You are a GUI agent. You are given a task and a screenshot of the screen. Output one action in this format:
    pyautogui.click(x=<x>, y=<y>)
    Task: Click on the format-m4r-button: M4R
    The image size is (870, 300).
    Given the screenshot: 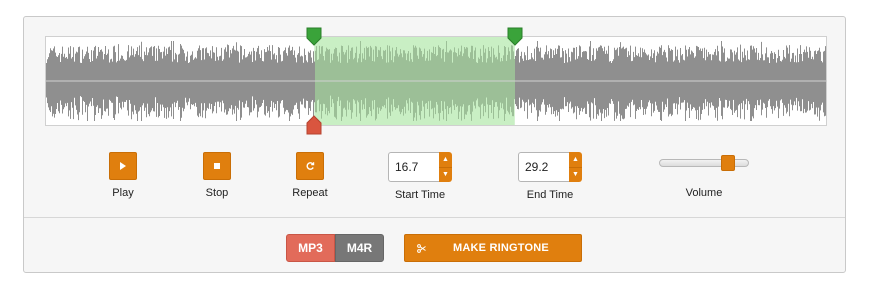 What is the action you would take?
    pyautogui.click(x=359, y=248)
    